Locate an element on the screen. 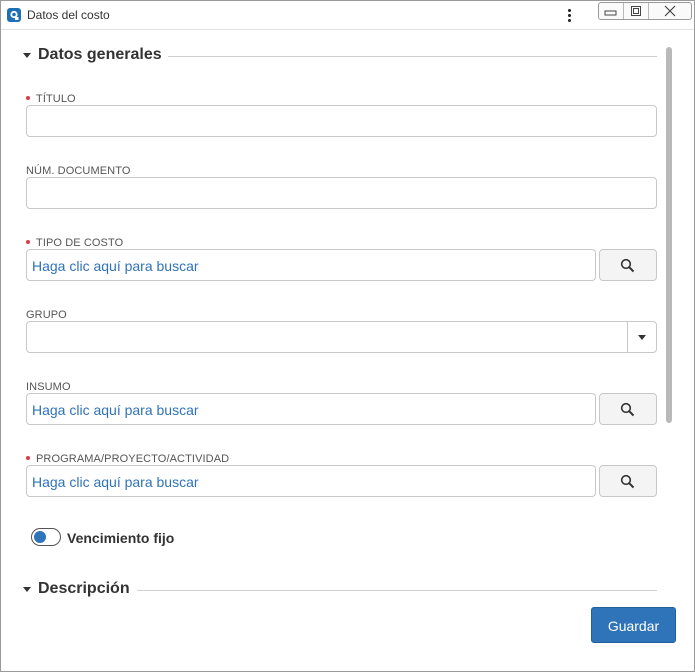  minimize-icon is located at coordinates (610, 13).